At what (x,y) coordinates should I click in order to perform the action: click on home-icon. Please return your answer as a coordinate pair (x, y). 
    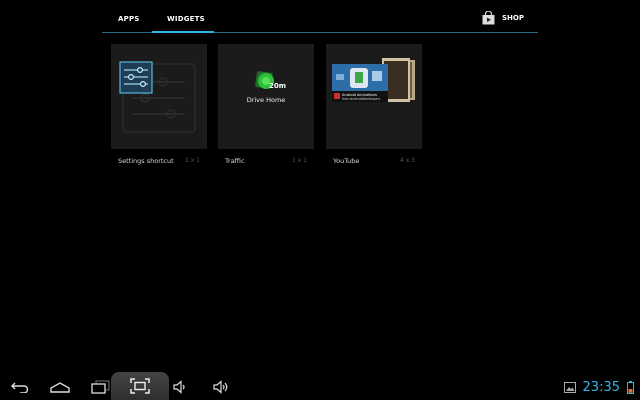
    Looking at the image, I should click on (60, 387).